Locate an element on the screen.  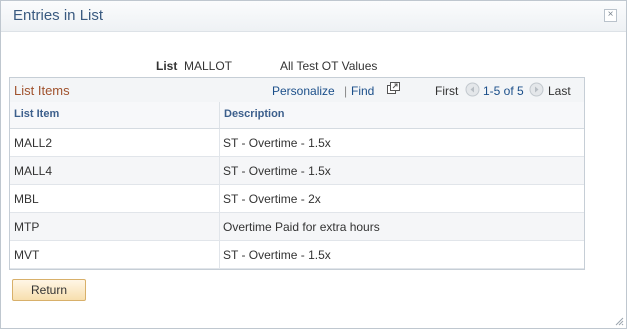
previous-page-icon is located at coordinates (472, 89).